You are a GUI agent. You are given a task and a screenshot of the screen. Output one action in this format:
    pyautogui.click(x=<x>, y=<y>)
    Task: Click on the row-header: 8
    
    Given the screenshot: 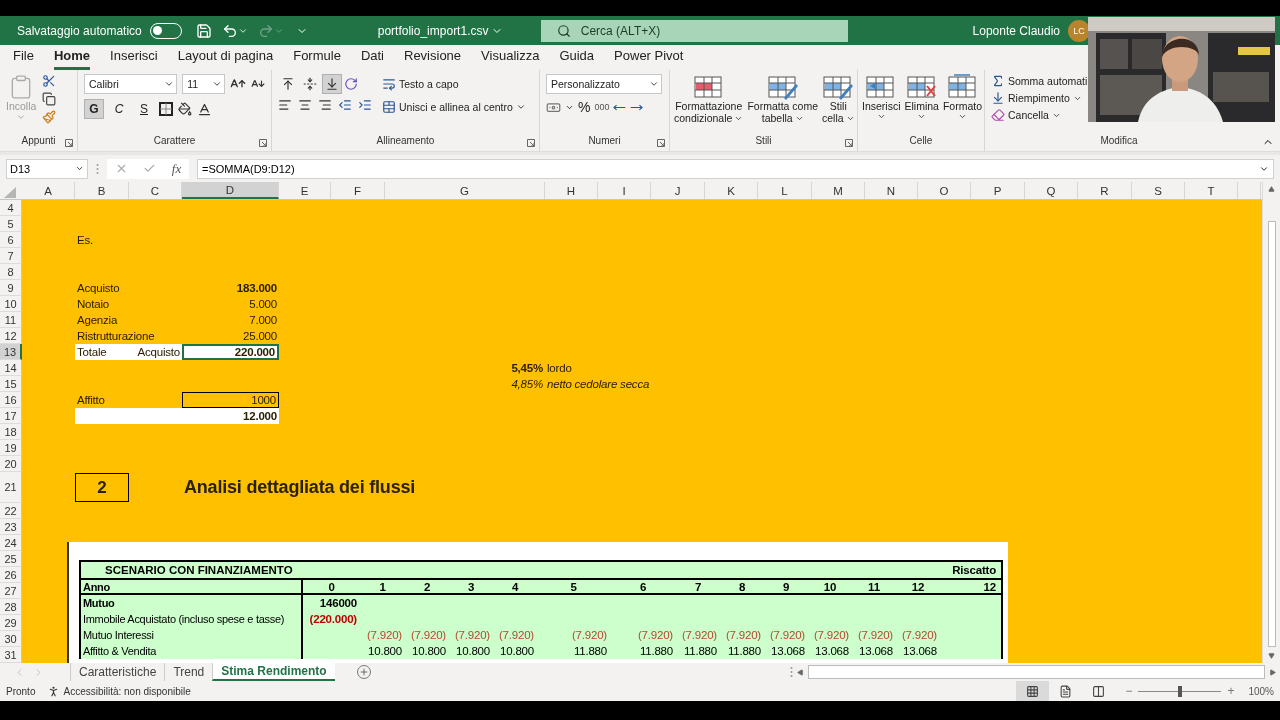 What is the action you would take?
    pyautogui.click(x=11, y=272)
    